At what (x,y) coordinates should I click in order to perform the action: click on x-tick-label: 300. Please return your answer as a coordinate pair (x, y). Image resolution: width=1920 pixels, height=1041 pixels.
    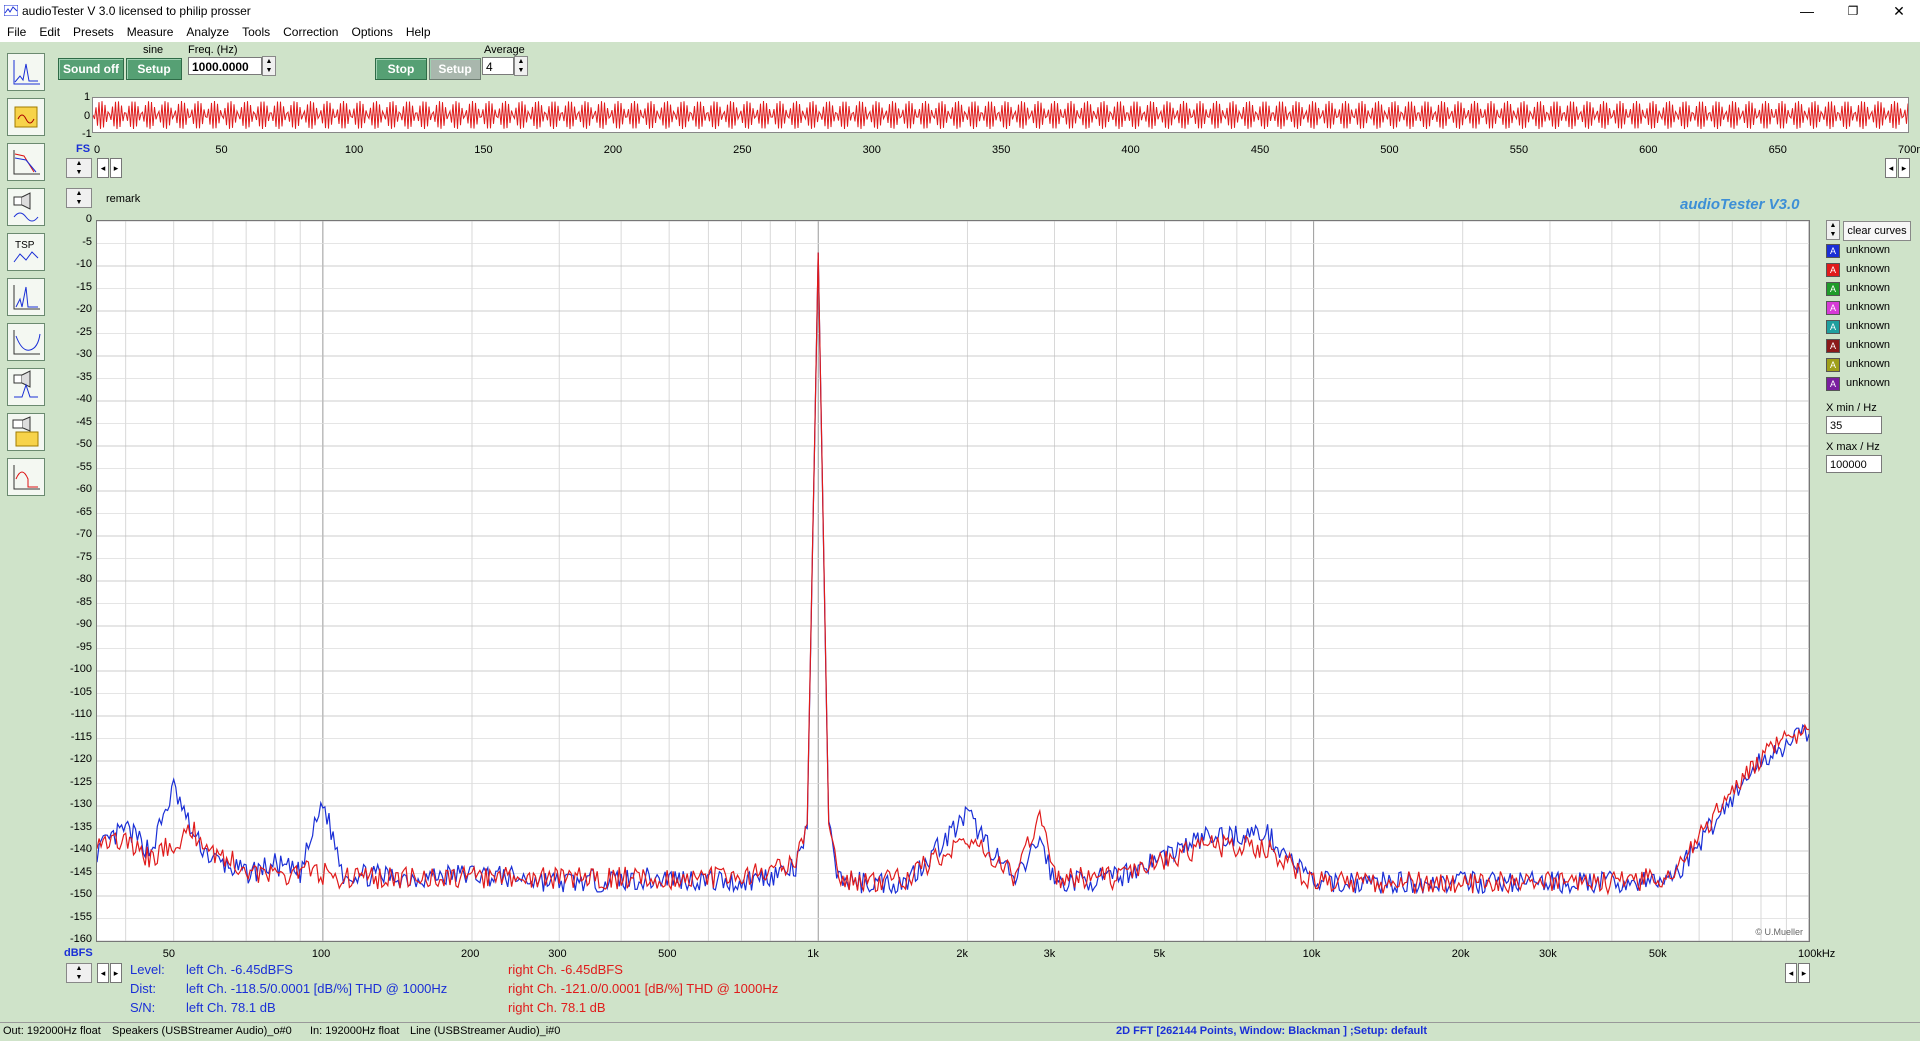
    Looking at the image, I should click on (557, 954).